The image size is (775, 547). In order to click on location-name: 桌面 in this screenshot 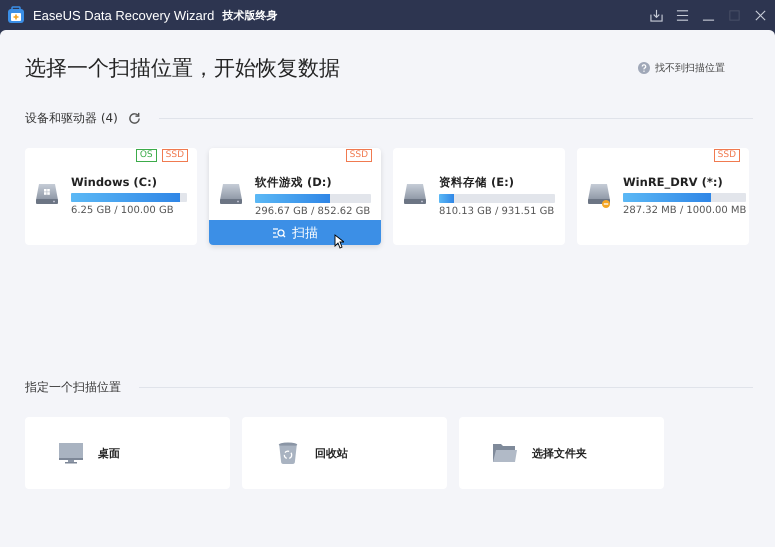, I will do `click(109, 453)`.